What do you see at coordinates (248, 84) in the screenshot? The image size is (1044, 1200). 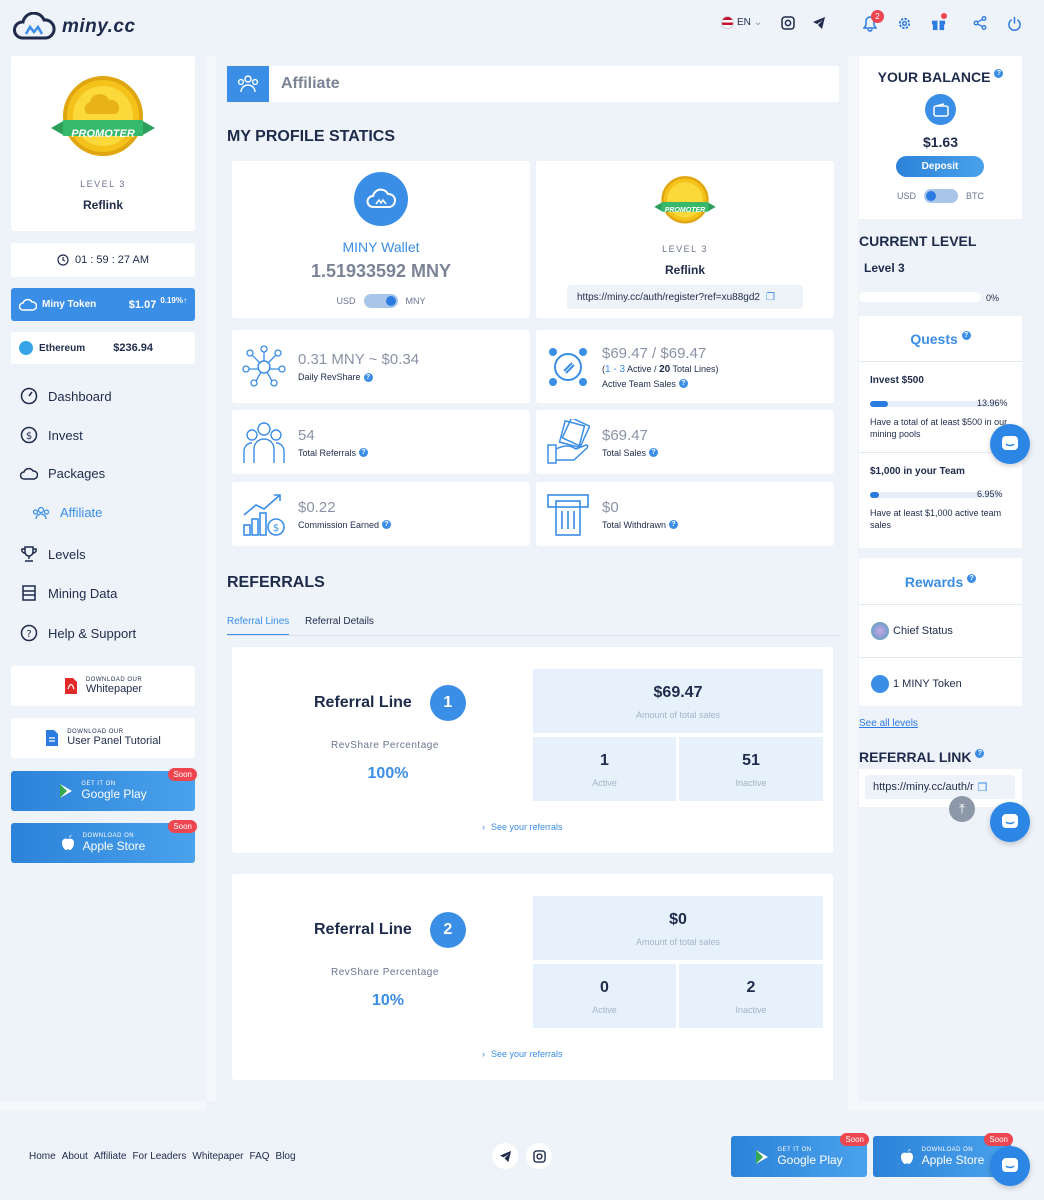 I see `affiliate-header-icon` at bounding box center [248, 84].